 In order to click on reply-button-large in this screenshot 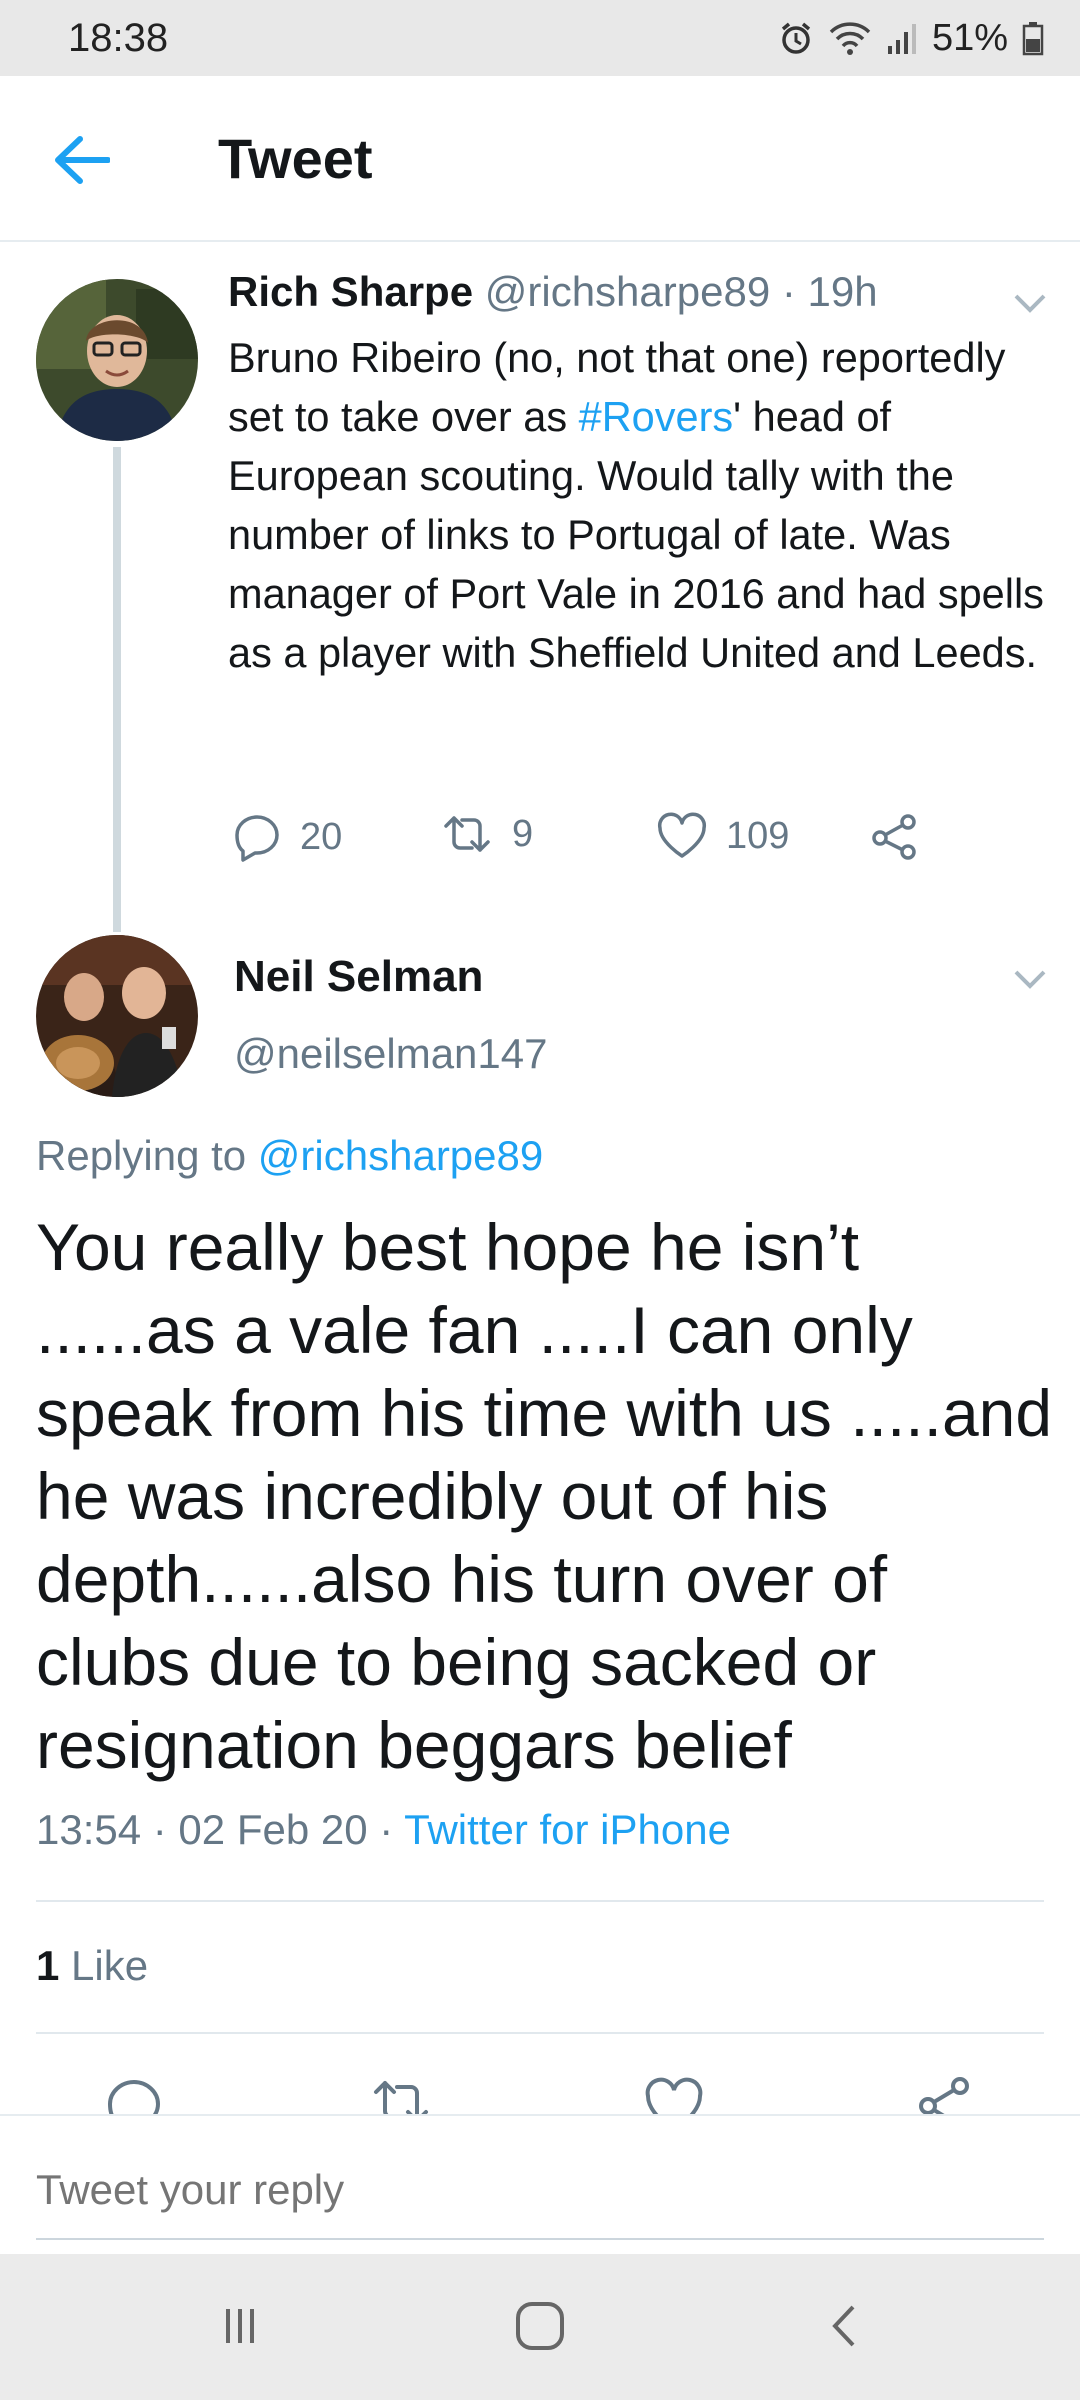, I will do `click(134, 2095)`.